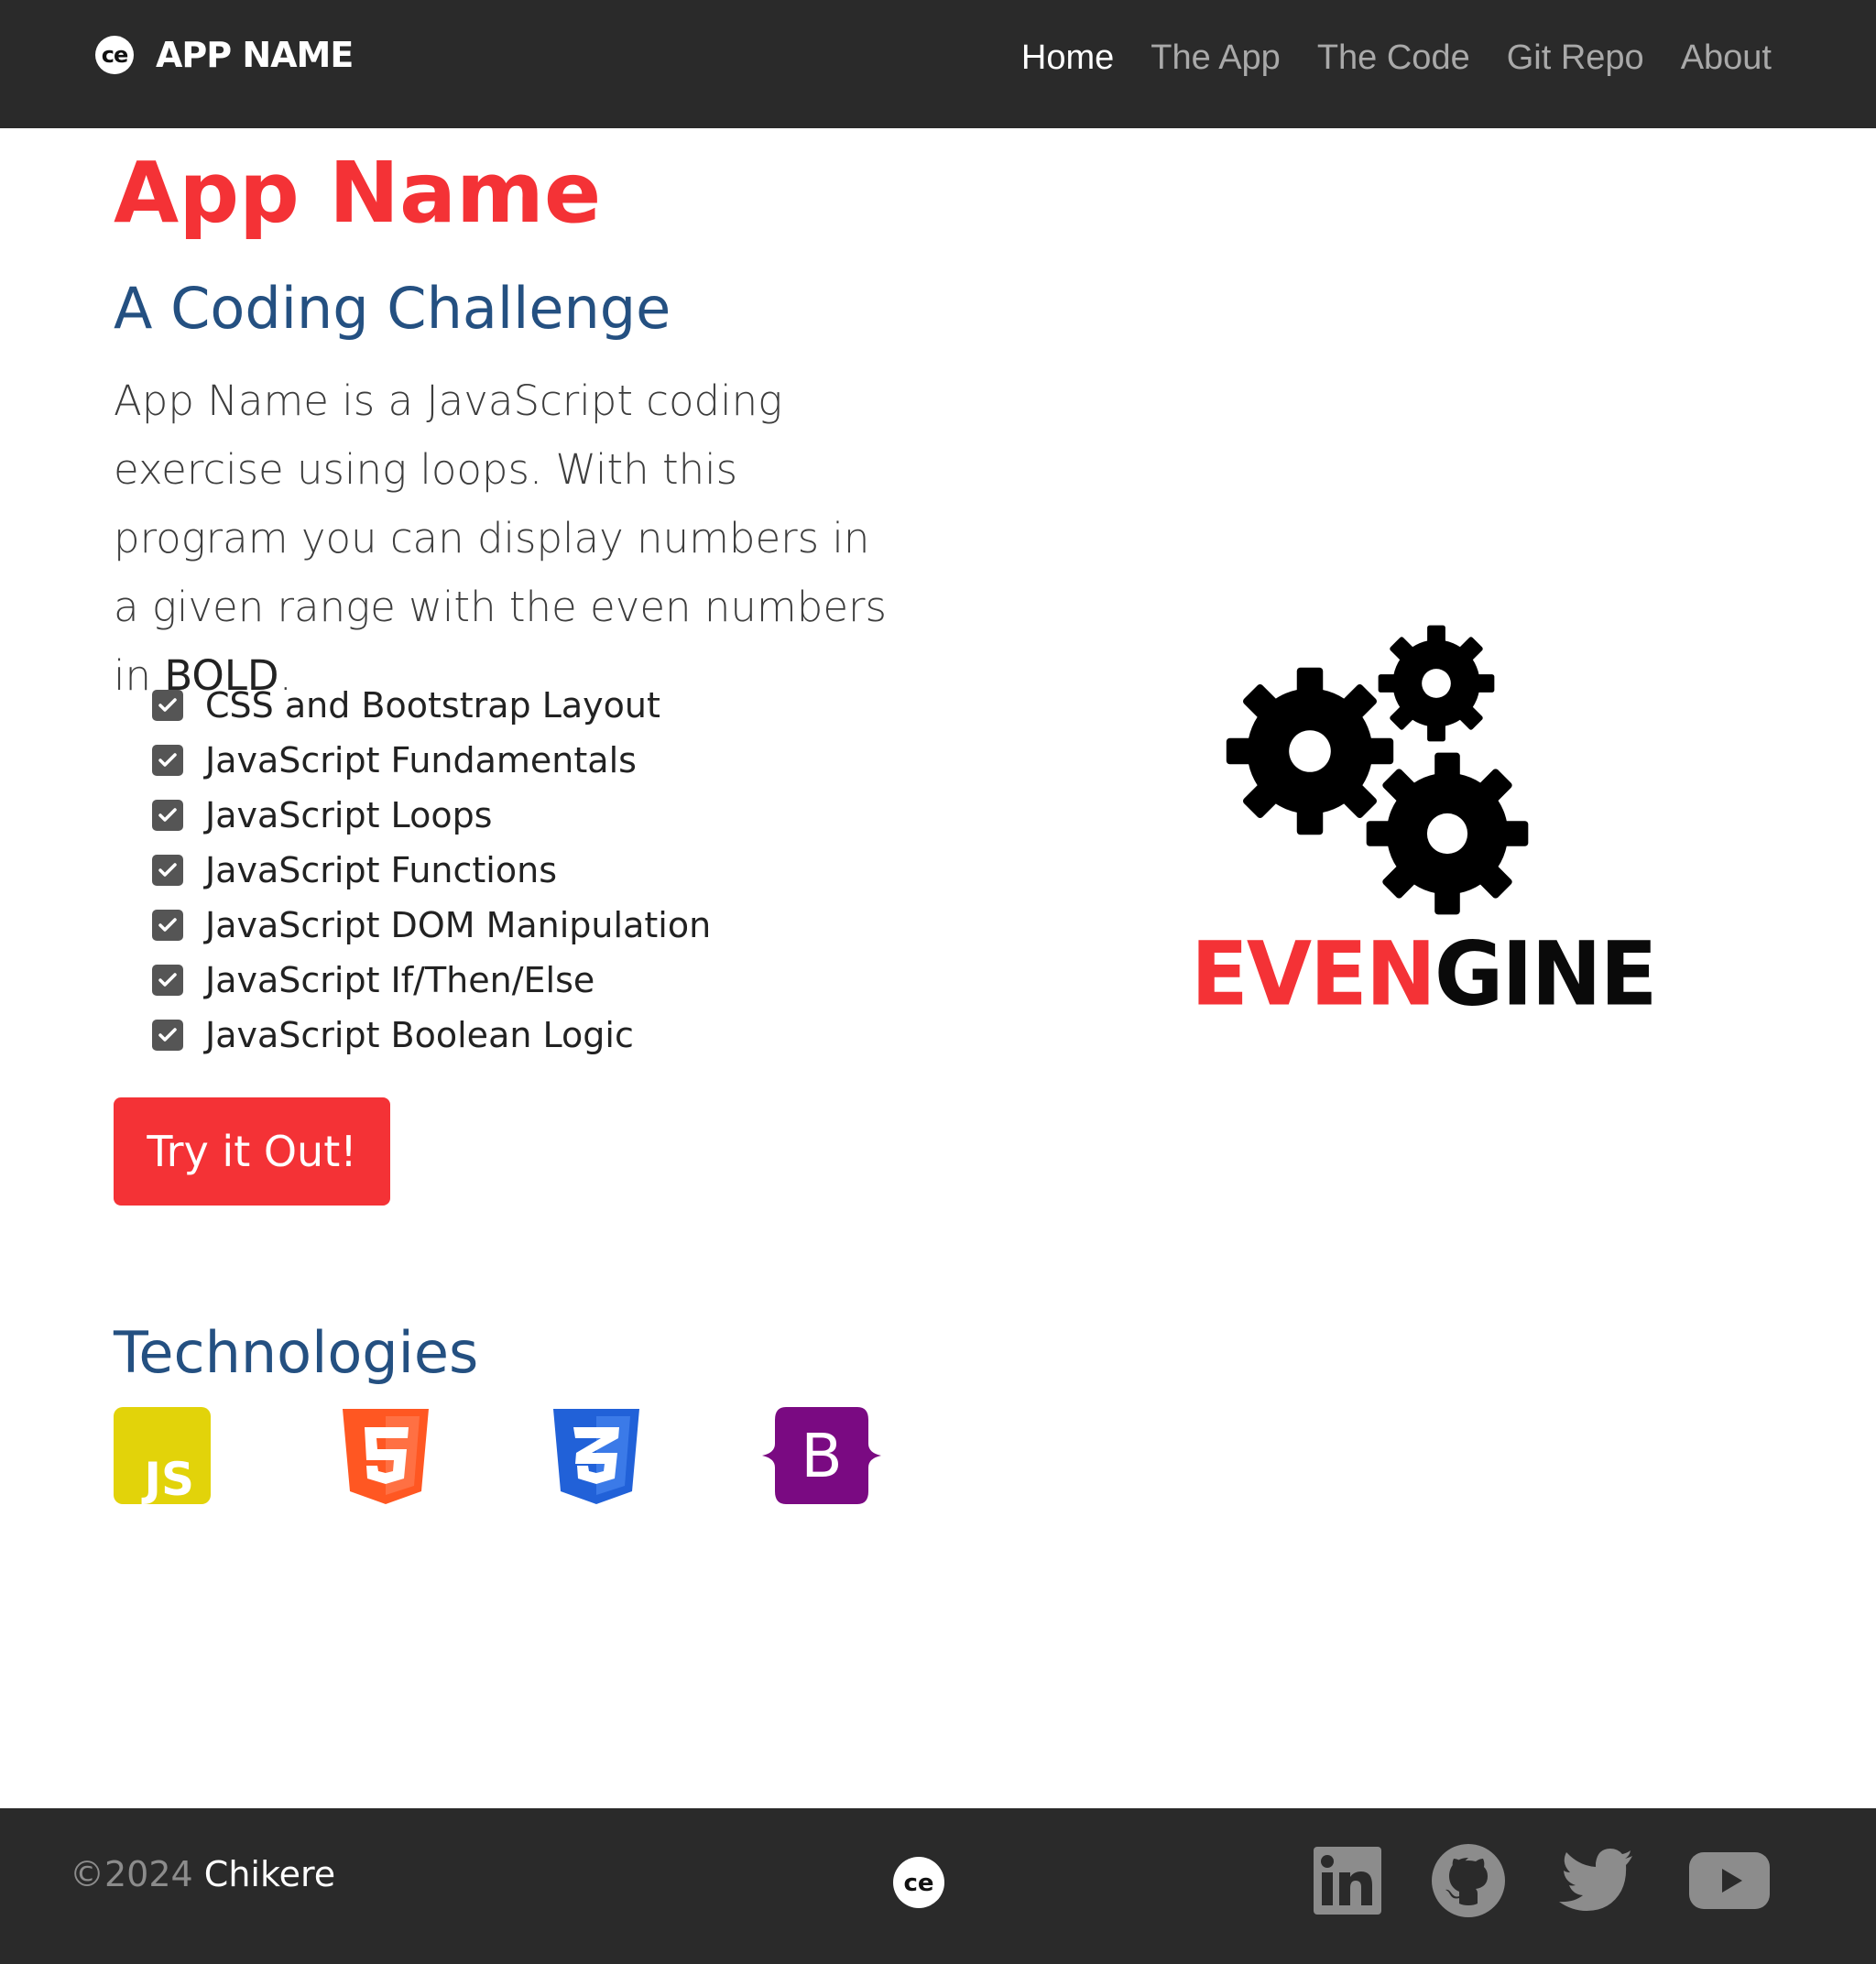 This screenshot has height=1964, width=1876. What do you see at coordinates (1216, 58) in the screenshot?
I see `nav-the-app: The App` at bounding box center [1216, 58].